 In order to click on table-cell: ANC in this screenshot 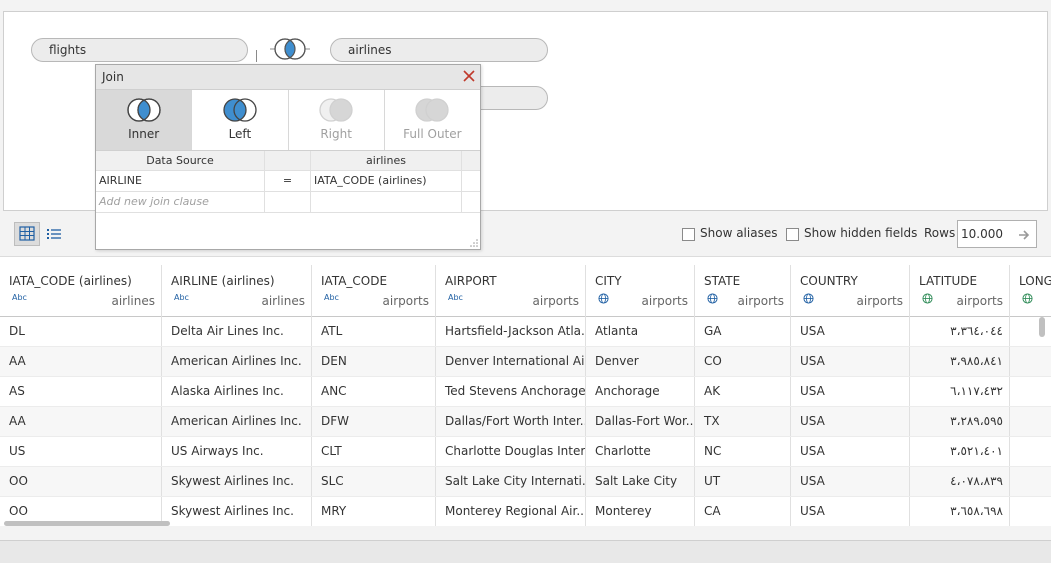, I will do `click(374, 391)`.